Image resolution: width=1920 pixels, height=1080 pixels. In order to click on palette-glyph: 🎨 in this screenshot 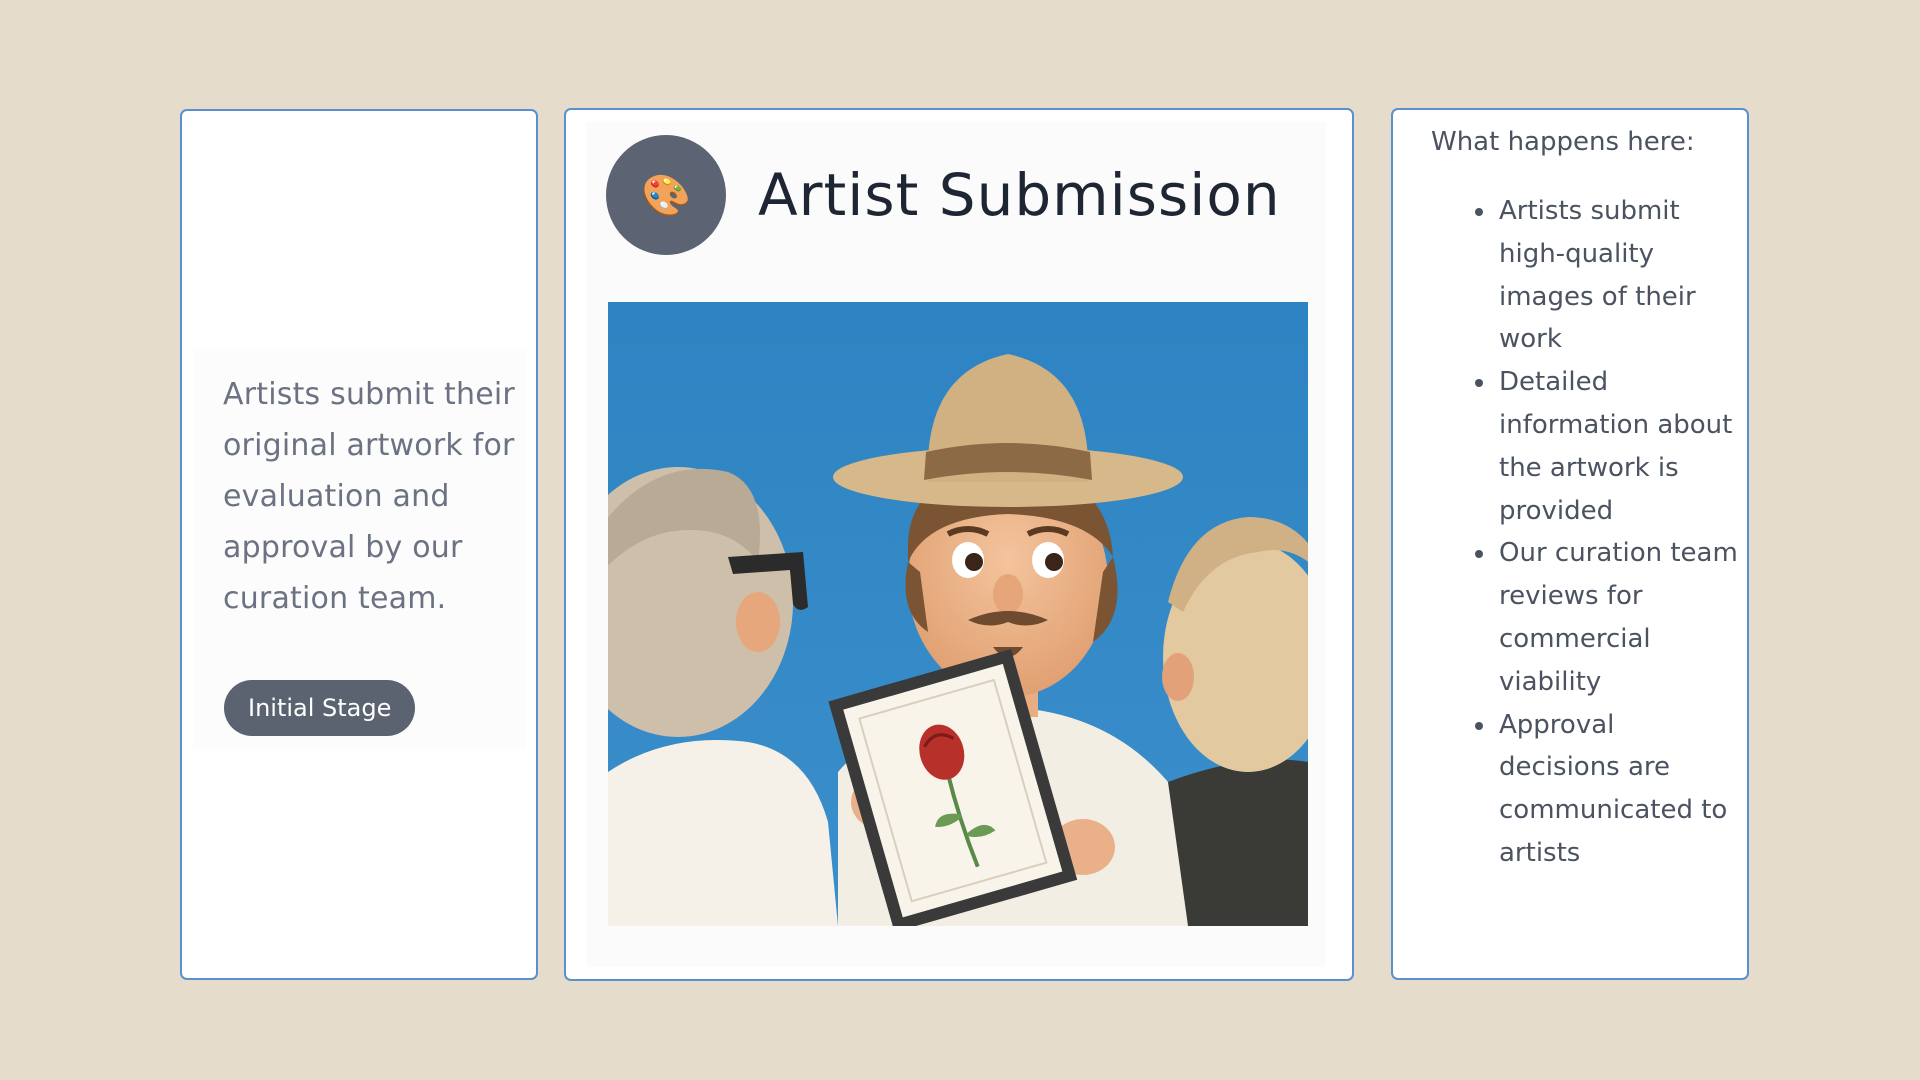, I will do `click(666, 195)`.